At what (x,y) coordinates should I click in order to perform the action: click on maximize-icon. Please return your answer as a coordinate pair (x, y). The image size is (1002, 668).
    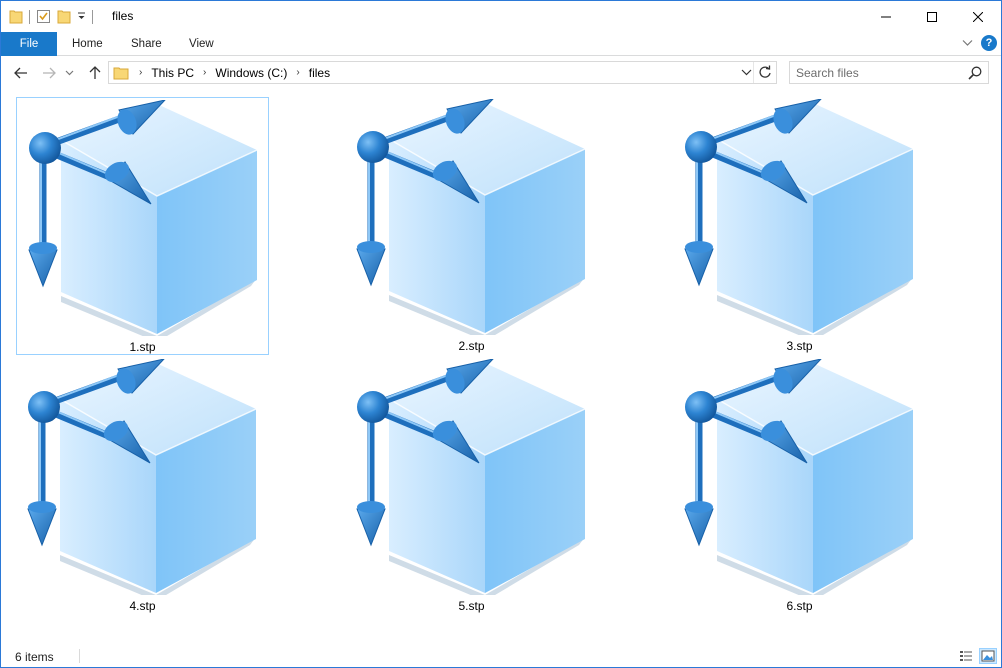
    Looking at the image, I should click on (932, 16).